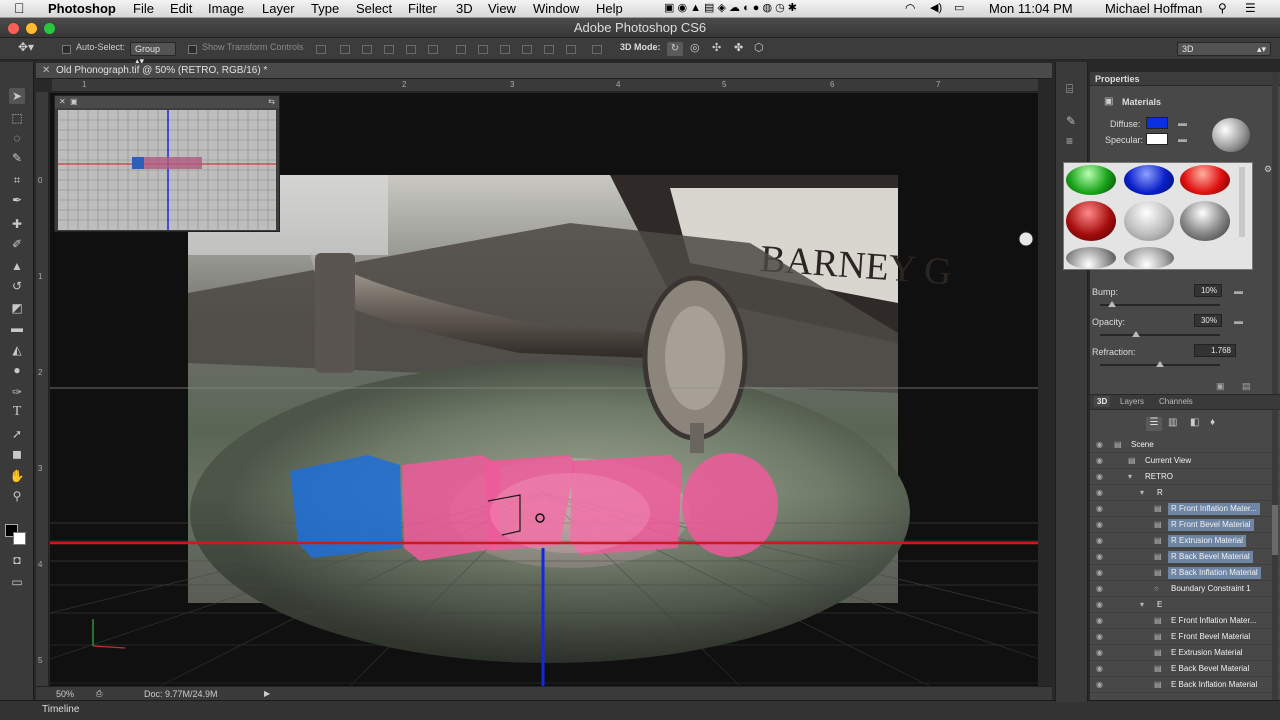  Describe the element at coordinates (1108, 101) in the screenshot. I see `materials-icon: ▣` at that location.